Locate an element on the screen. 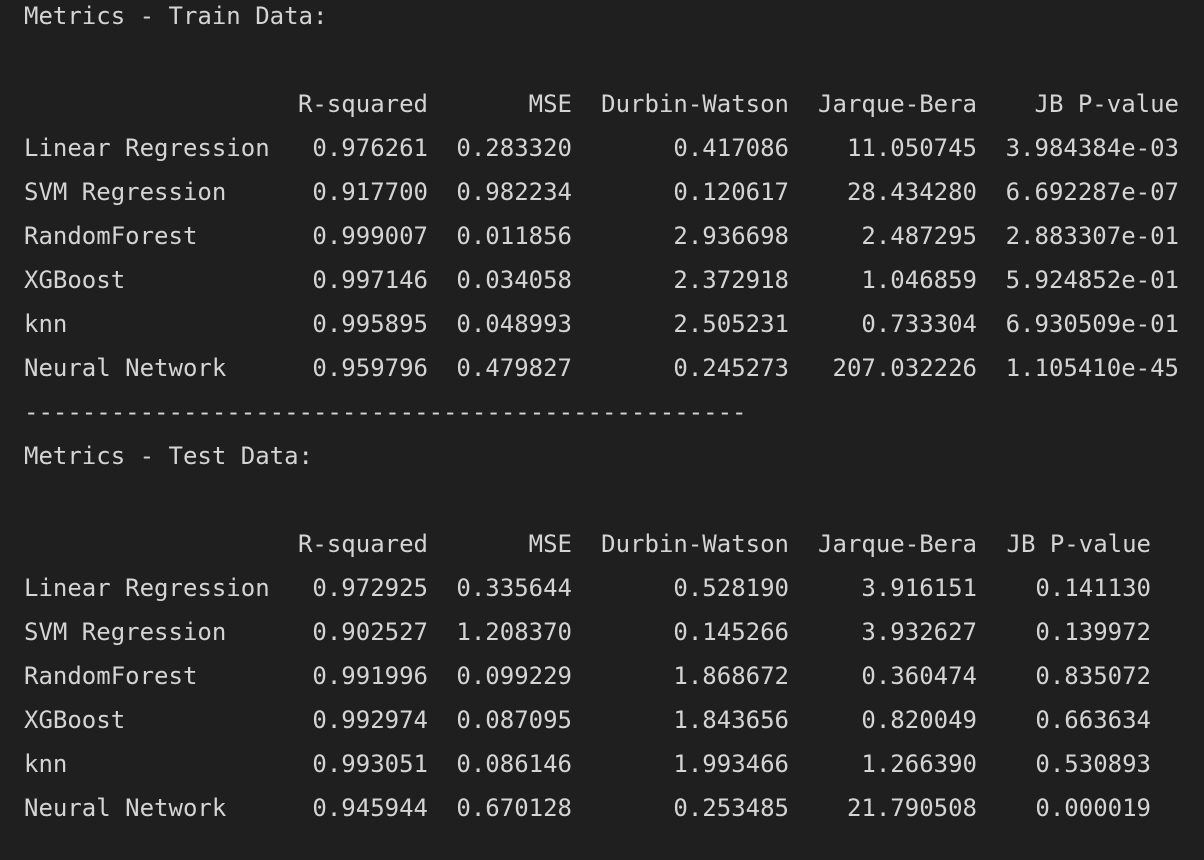  mse-value: 0.099229 is located at coordinates (514, 676).